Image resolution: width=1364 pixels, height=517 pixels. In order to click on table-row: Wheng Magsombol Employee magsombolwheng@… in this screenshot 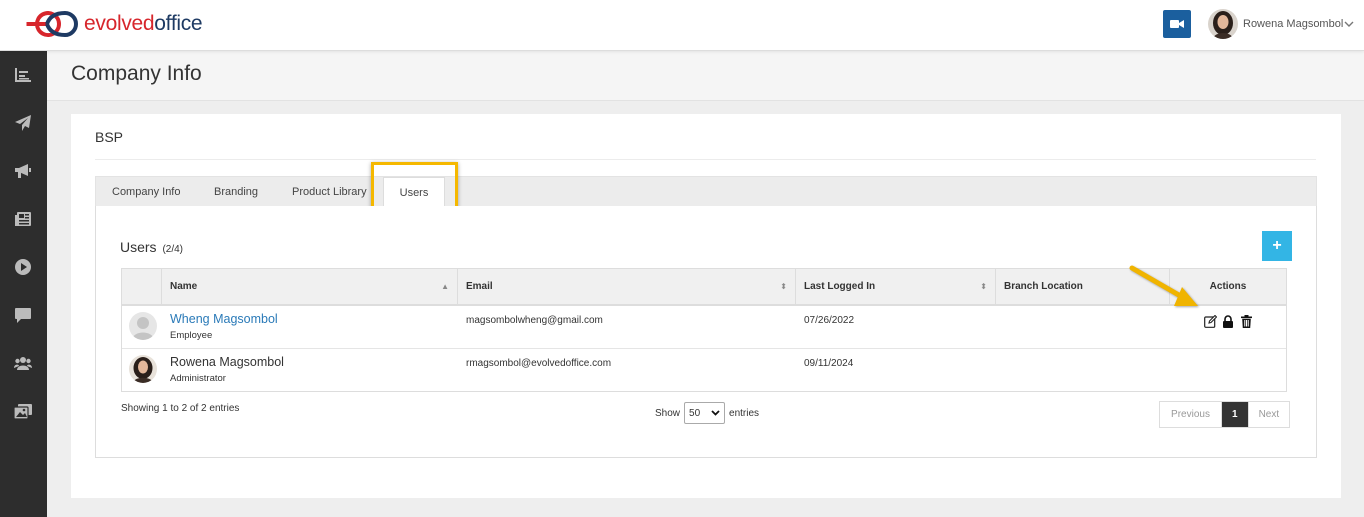, I will do `click(704, 327)`.